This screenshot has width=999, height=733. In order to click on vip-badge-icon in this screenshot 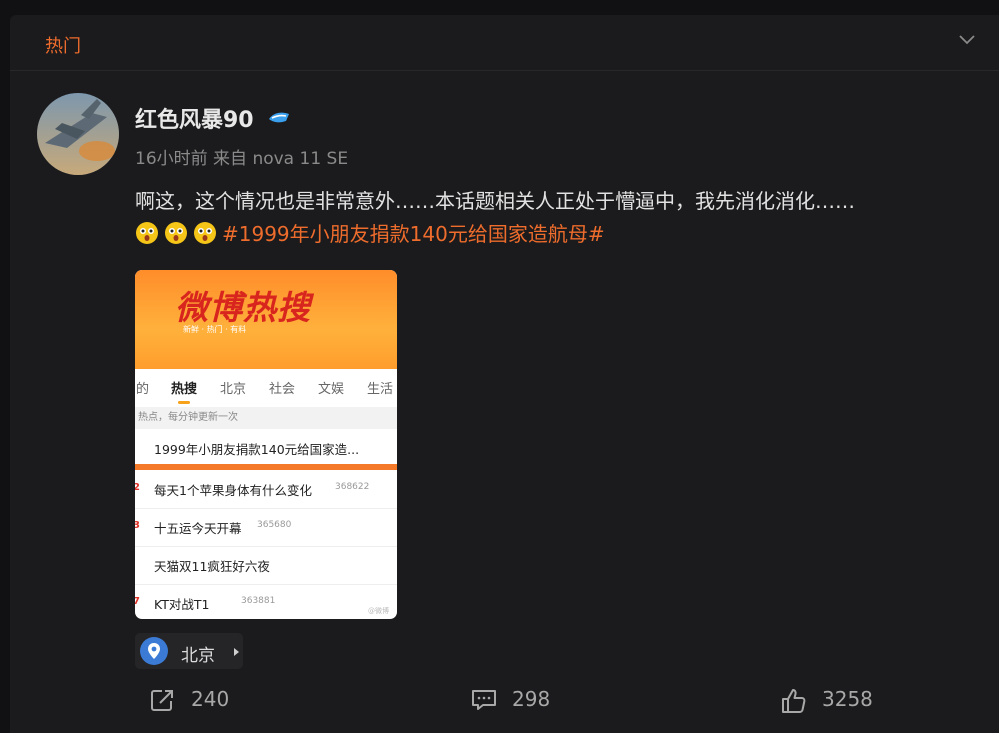, I will do `click(279, 117)`.